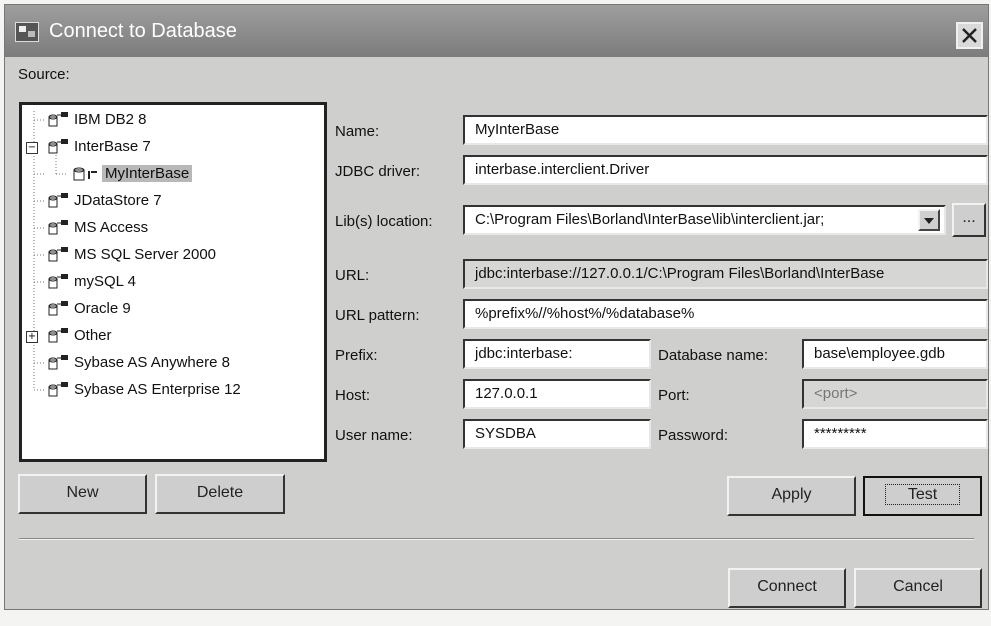 The height and width of the screenshot is (626, 991). Describe the element at coordinates (353, 395) in the screenshot. I see `host-label: Host:` at that location.